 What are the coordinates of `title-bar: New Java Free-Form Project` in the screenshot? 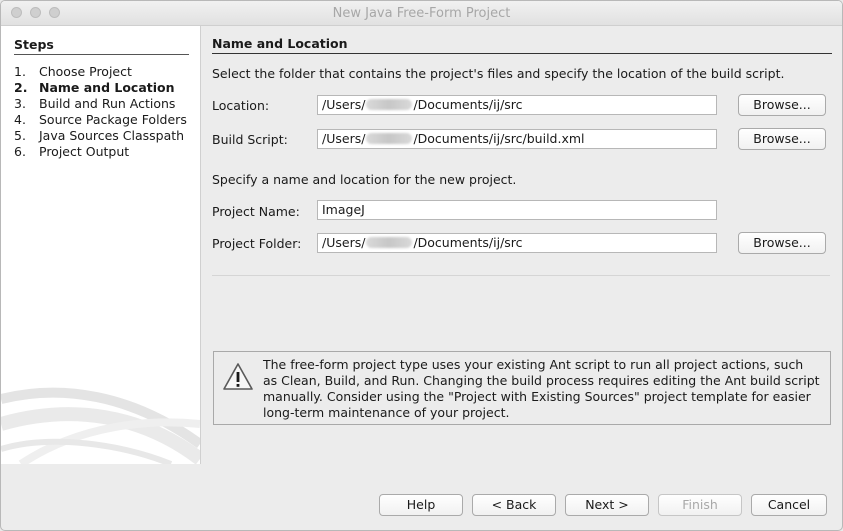 It's located at (421, 13).